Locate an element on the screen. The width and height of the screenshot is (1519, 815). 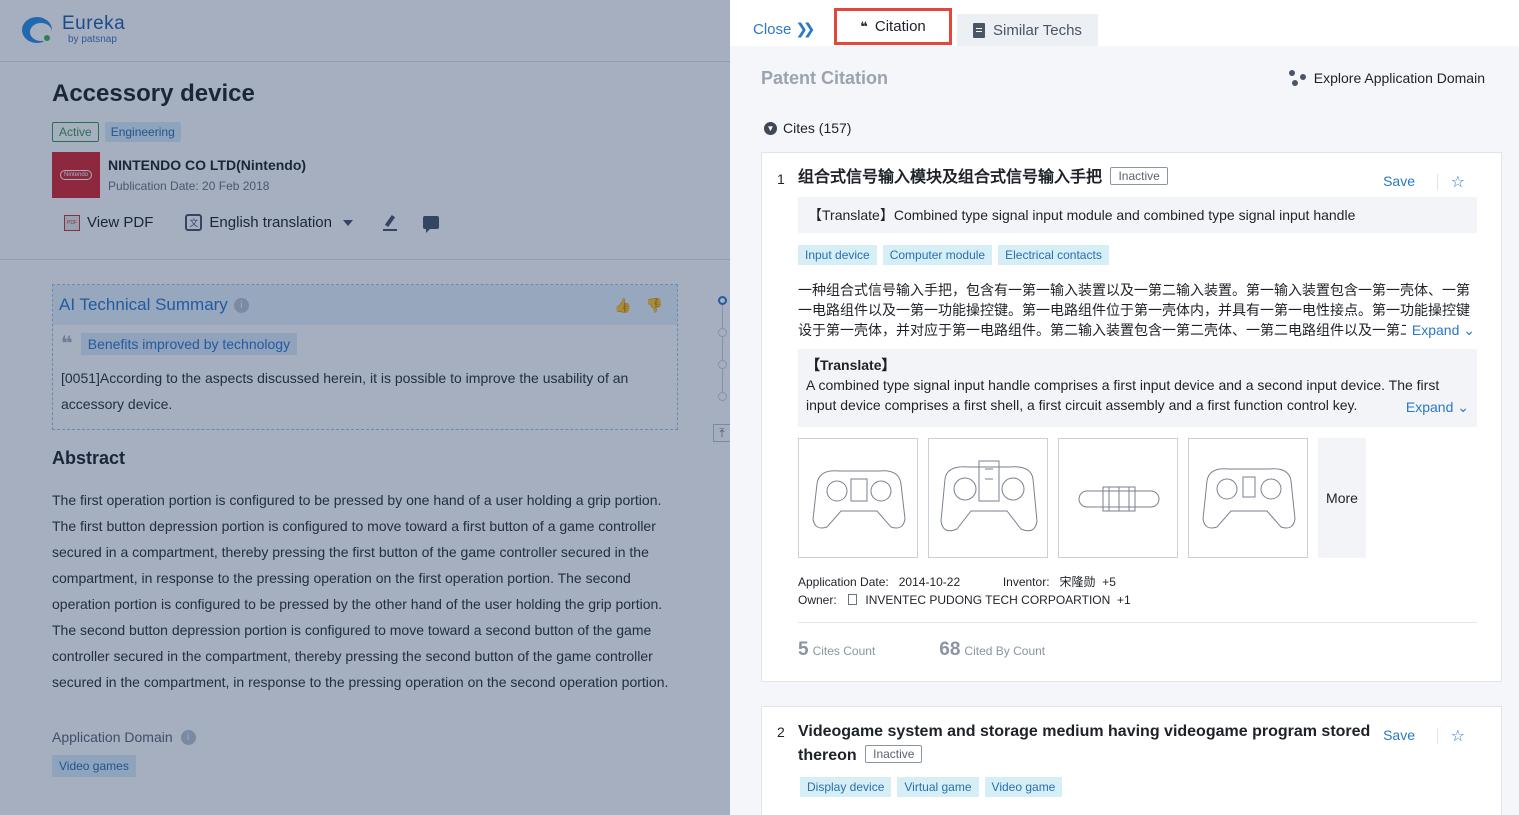
cites-label: Cites (157) is located at coordinates (817, 128).